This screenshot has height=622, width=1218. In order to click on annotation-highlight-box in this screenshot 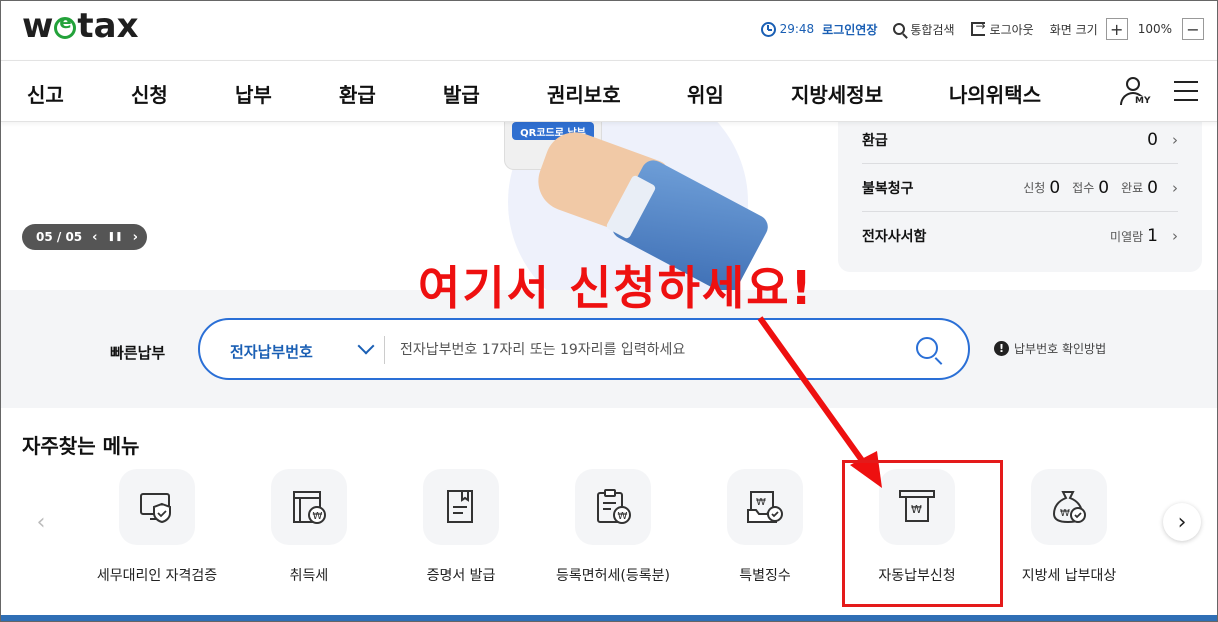, I will do `click(922, 533)`.